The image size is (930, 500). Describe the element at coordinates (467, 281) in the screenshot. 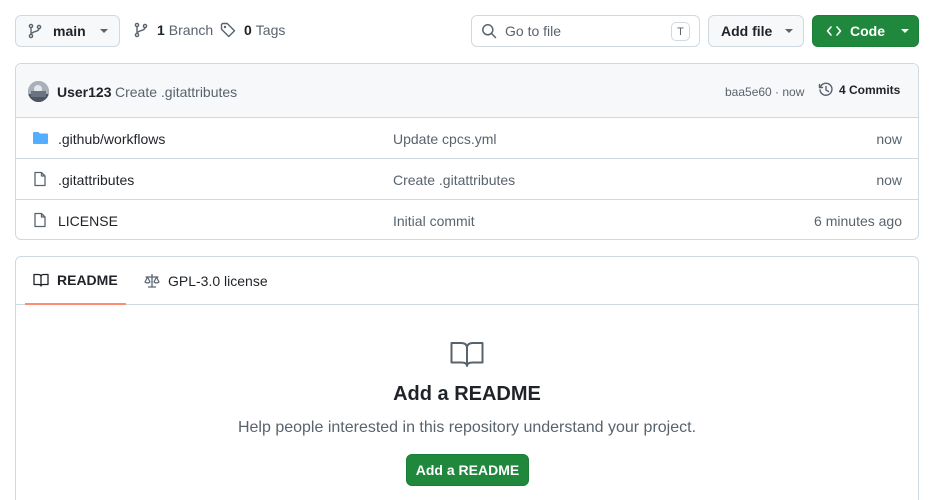

I see `readme-tabs: README GPL-3.0 license` at that location.